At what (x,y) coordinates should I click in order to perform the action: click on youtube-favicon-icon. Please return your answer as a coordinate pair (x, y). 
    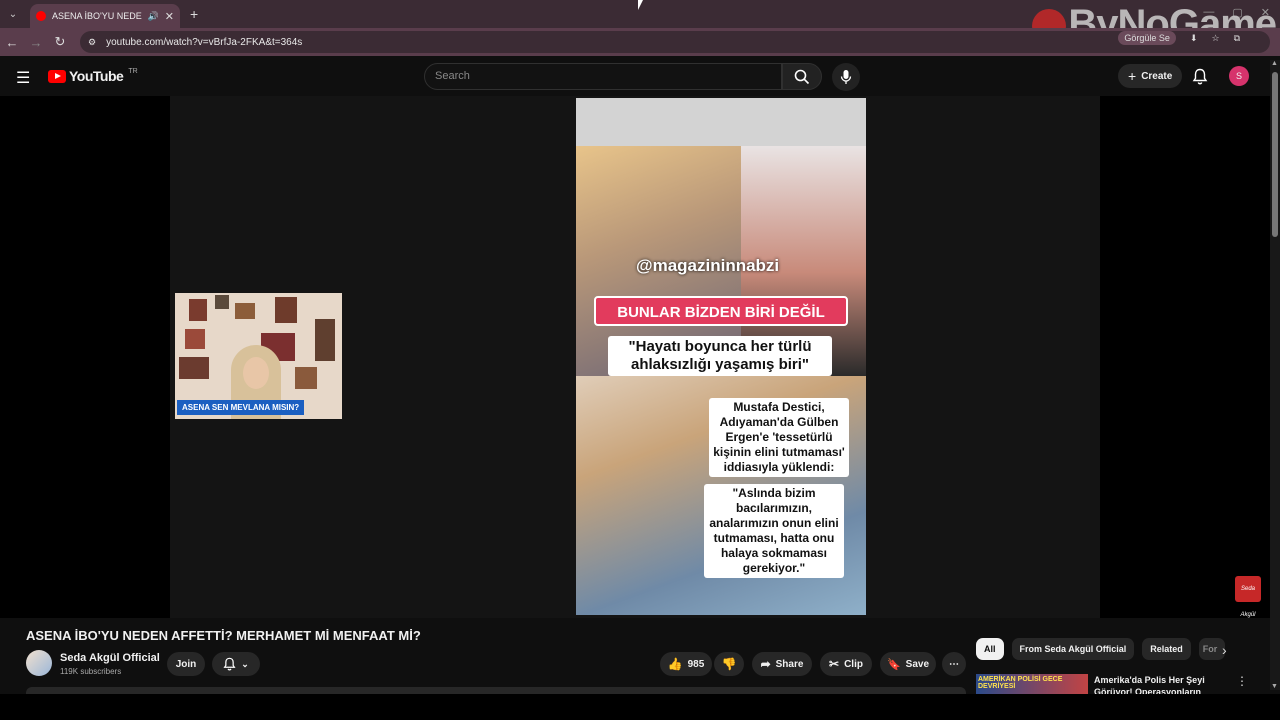
    Looking at the image, I should click on (41, 16).